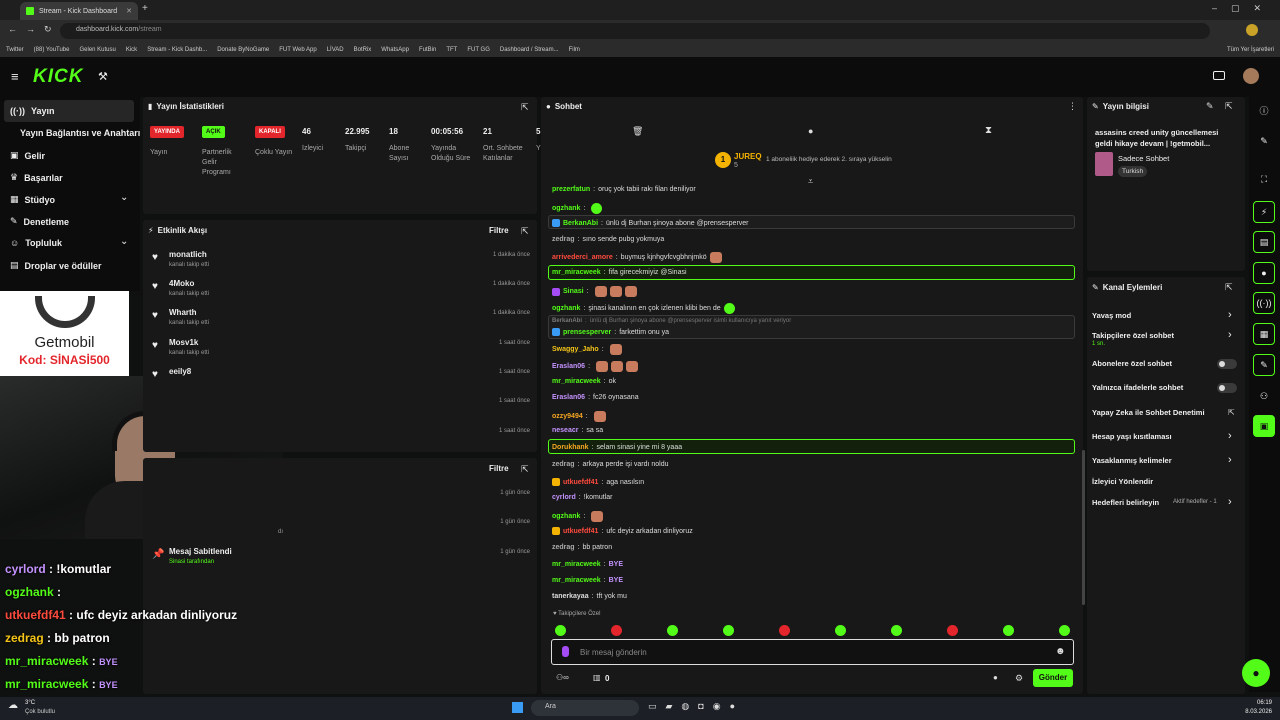 The height and width of the screenshot is (720, 1280). Describe the element at coordinates (608, 239) in the screenshot. I see `chat-message: zedrag: sıno sende pubg yokmuya` at that location.